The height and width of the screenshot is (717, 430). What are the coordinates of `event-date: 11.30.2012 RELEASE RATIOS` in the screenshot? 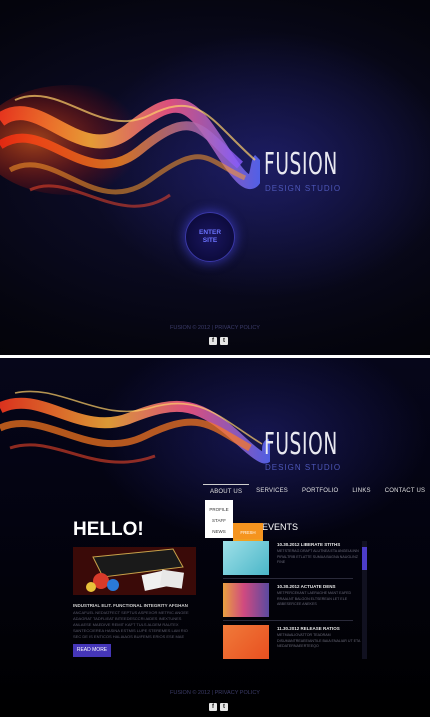 It's located at (308, 628).